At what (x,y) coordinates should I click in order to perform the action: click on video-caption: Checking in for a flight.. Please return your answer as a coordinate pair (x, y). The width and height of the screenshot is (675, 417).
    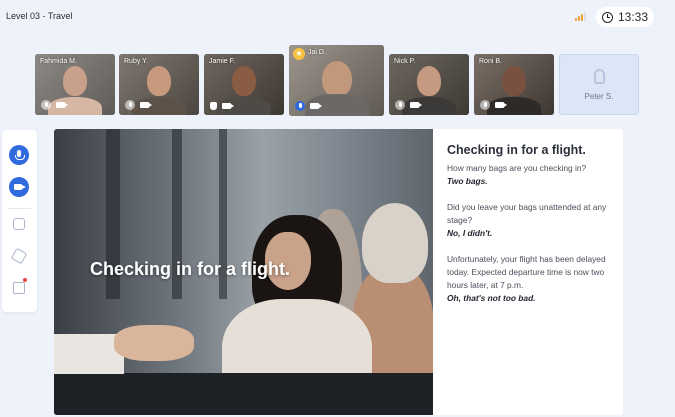
    Looking at the image, I should click on (190, 269).